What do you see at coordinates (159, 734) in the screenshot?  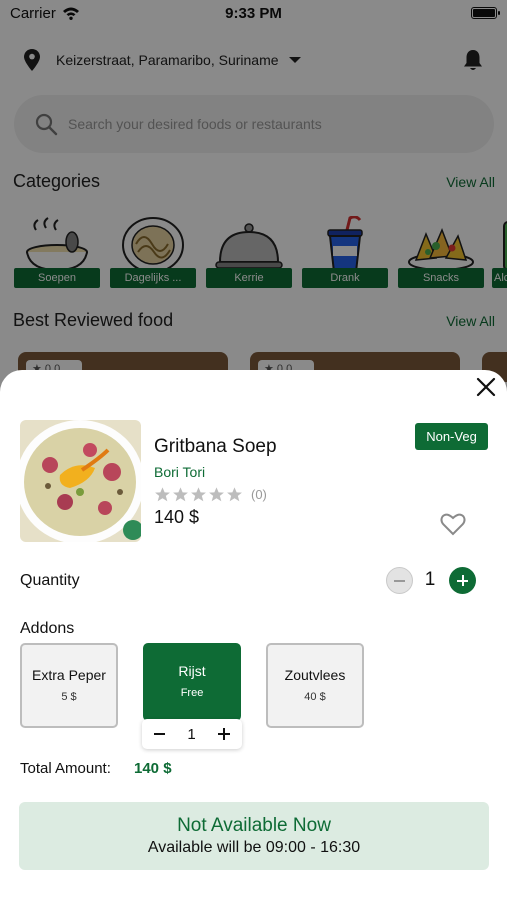 I see `addon-decrease-button` at bounding box center [159, 734].